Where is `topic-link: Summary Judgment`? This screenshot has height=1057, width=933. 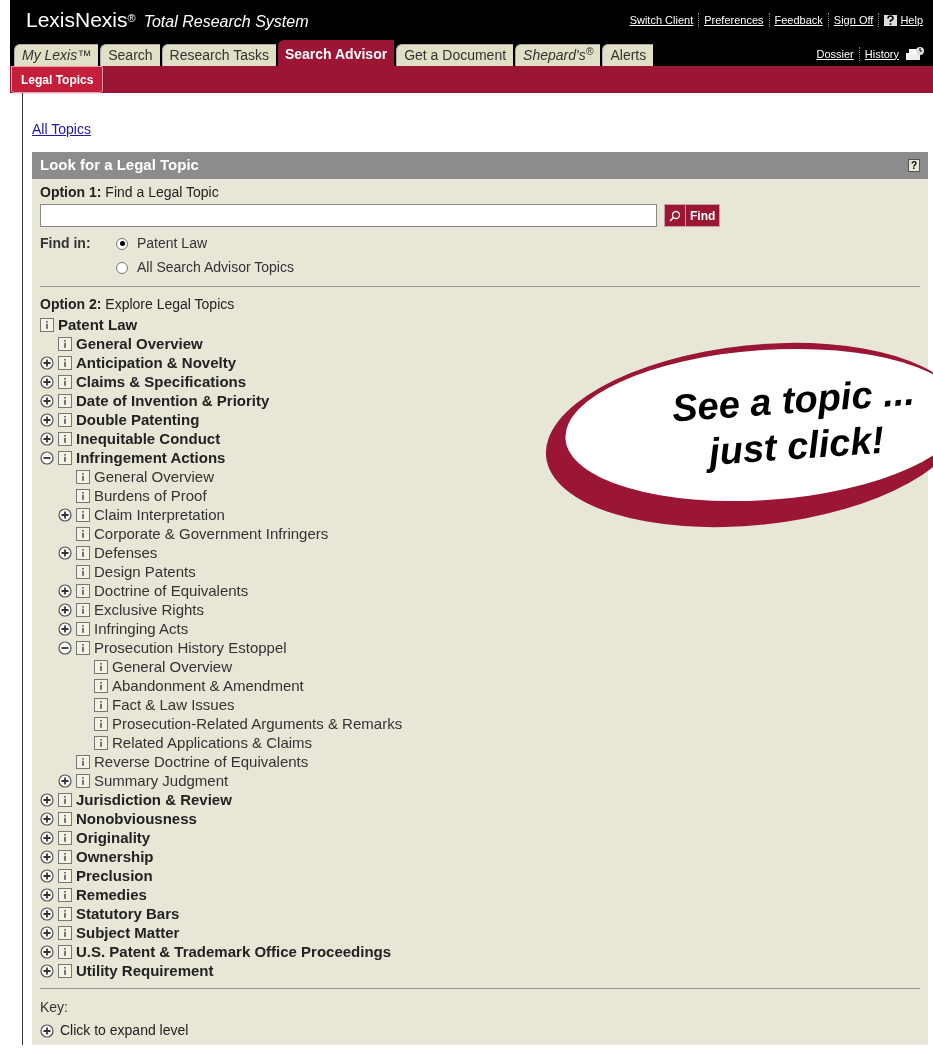 topic-link: Summary Judgment is located at coordinates (161, 780).